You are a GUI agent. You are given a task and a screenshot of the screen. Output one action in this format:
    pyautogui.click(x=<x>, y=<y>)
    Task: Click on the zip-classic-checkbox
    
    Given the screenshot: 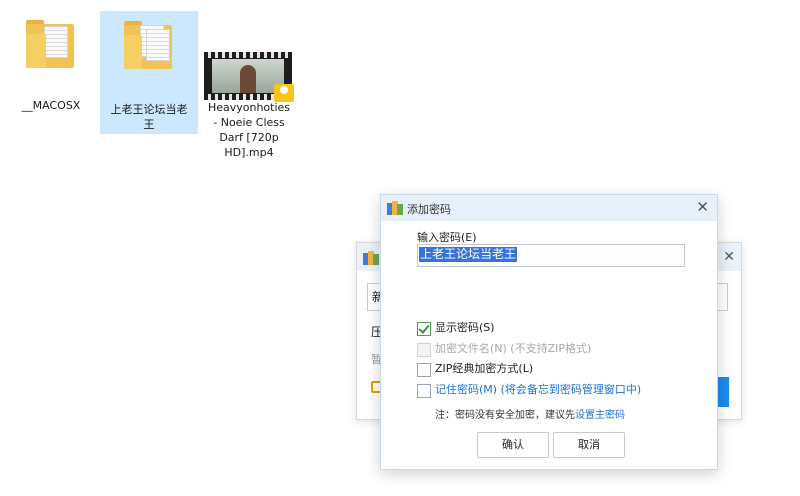 What is the action you would take?
    pyautogui.click(x=424, y=370)
    